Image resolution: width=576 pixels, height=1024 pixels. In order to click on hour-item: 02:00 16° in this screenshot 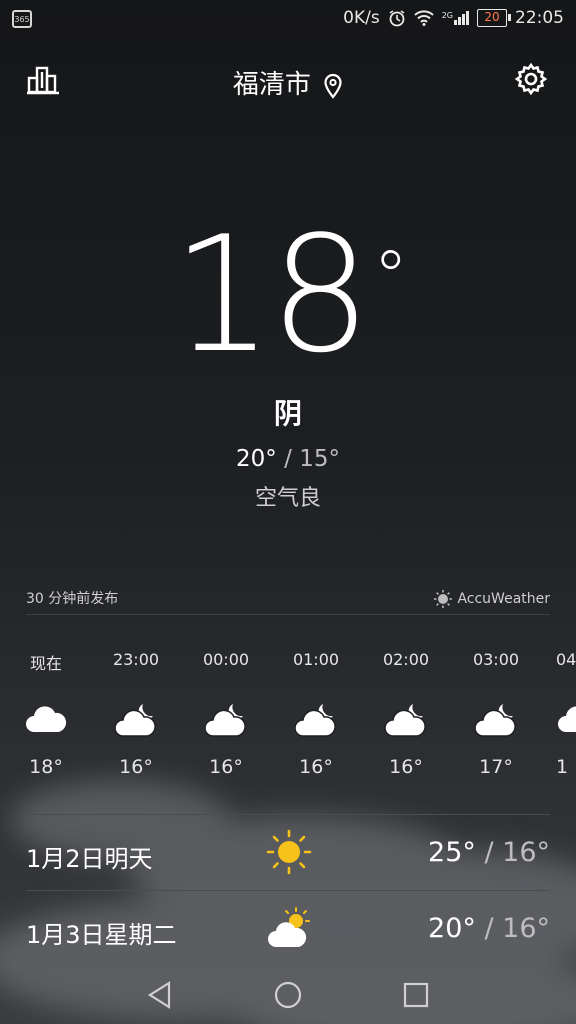, I will do `click(406, 714)`.